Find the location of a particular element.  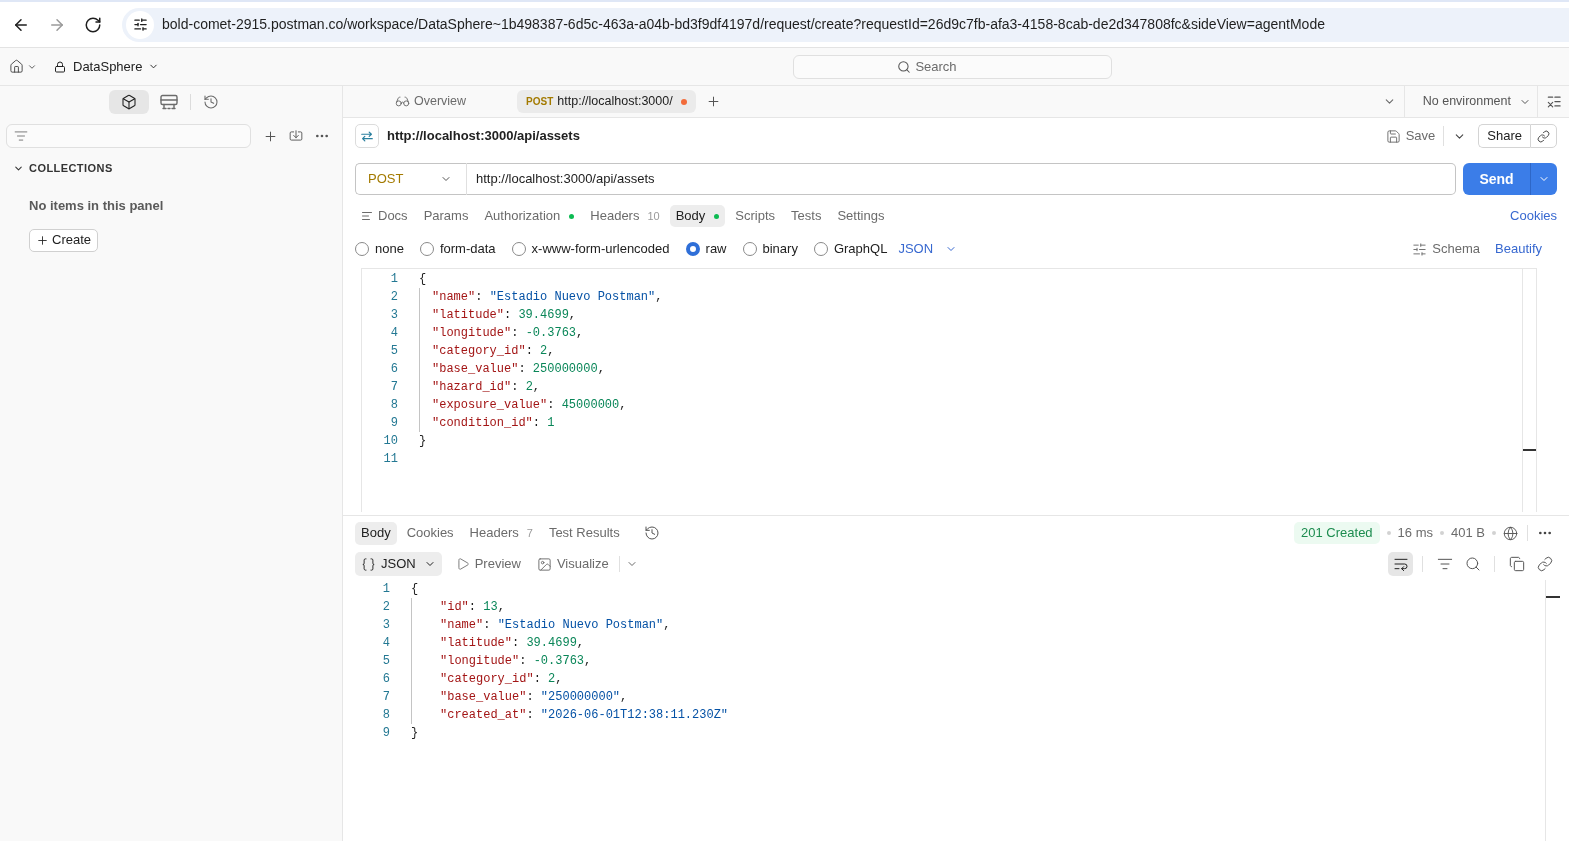

create-button: Create is located at coordinates (64, 240).